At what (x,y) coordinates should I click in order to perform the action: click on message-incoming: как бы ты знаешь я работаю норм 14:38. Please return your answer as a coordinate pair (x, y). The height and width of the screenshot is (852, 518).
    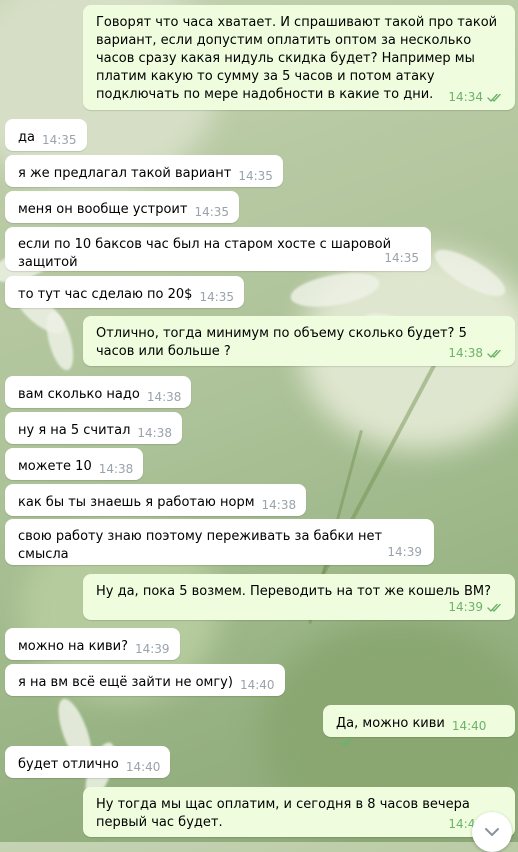
    Looking at the image, I should click on (156, 500).